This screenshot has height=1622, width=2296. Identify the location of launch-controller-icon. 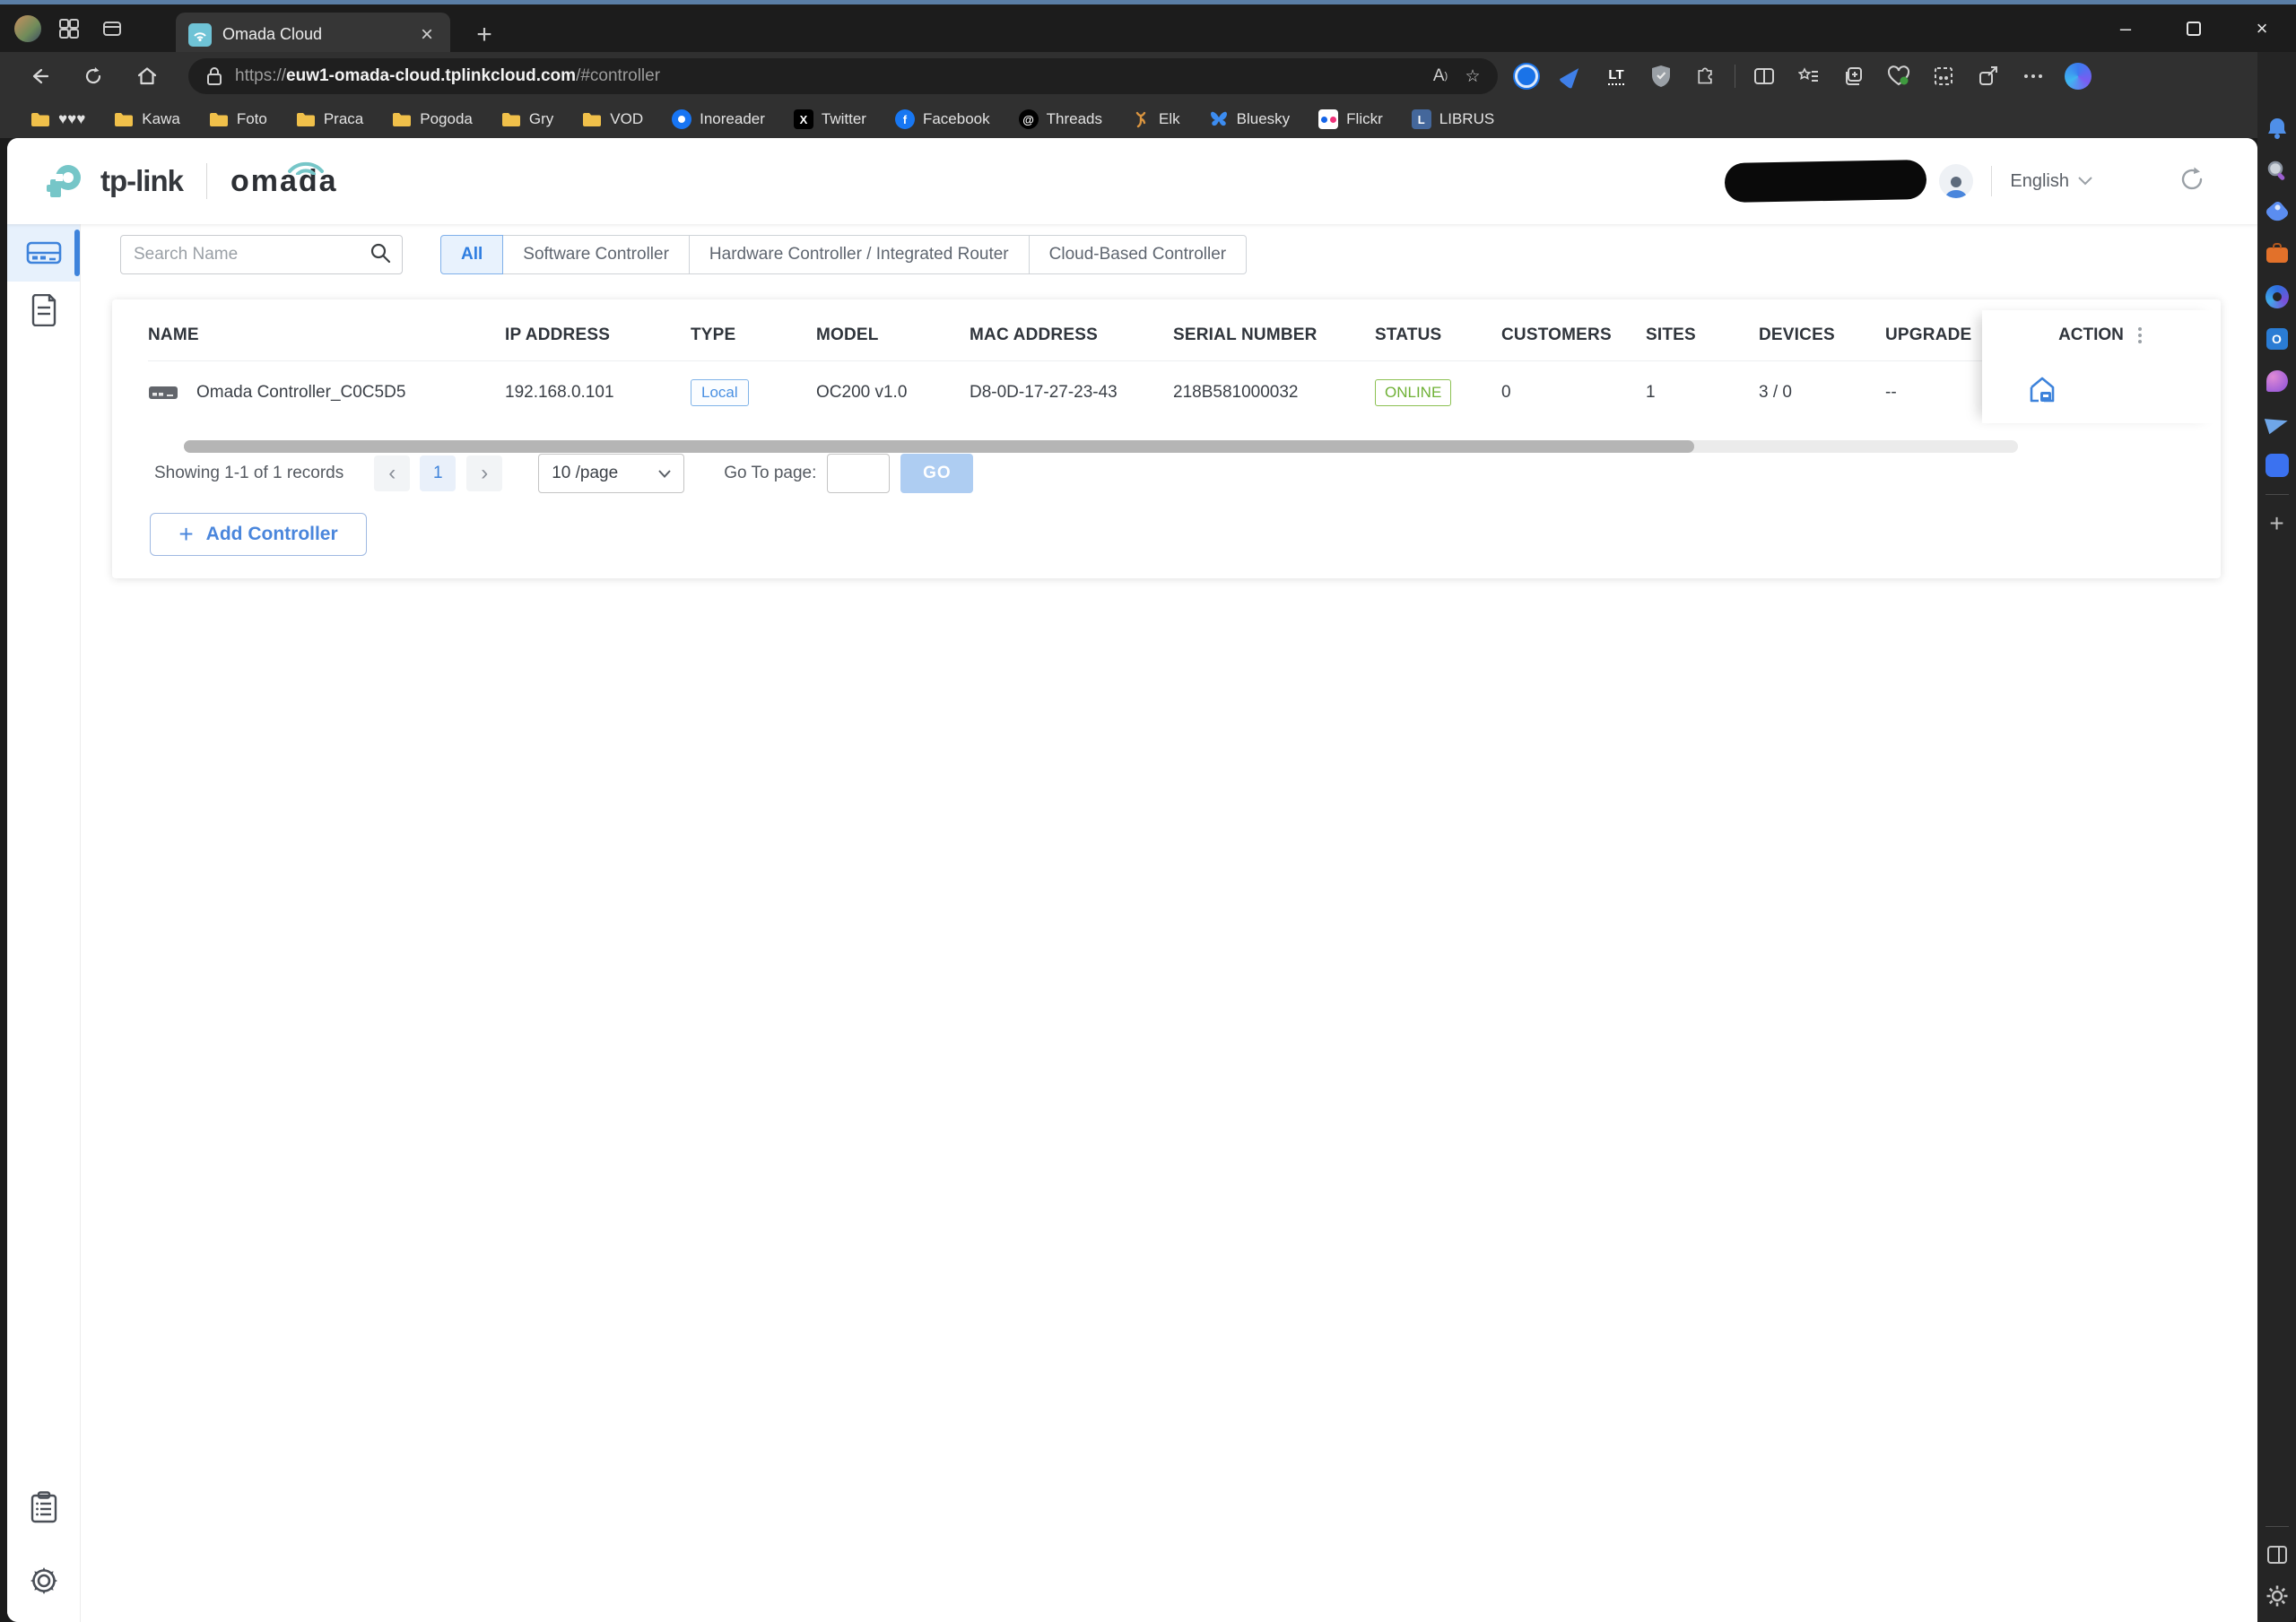
(2042, 392).